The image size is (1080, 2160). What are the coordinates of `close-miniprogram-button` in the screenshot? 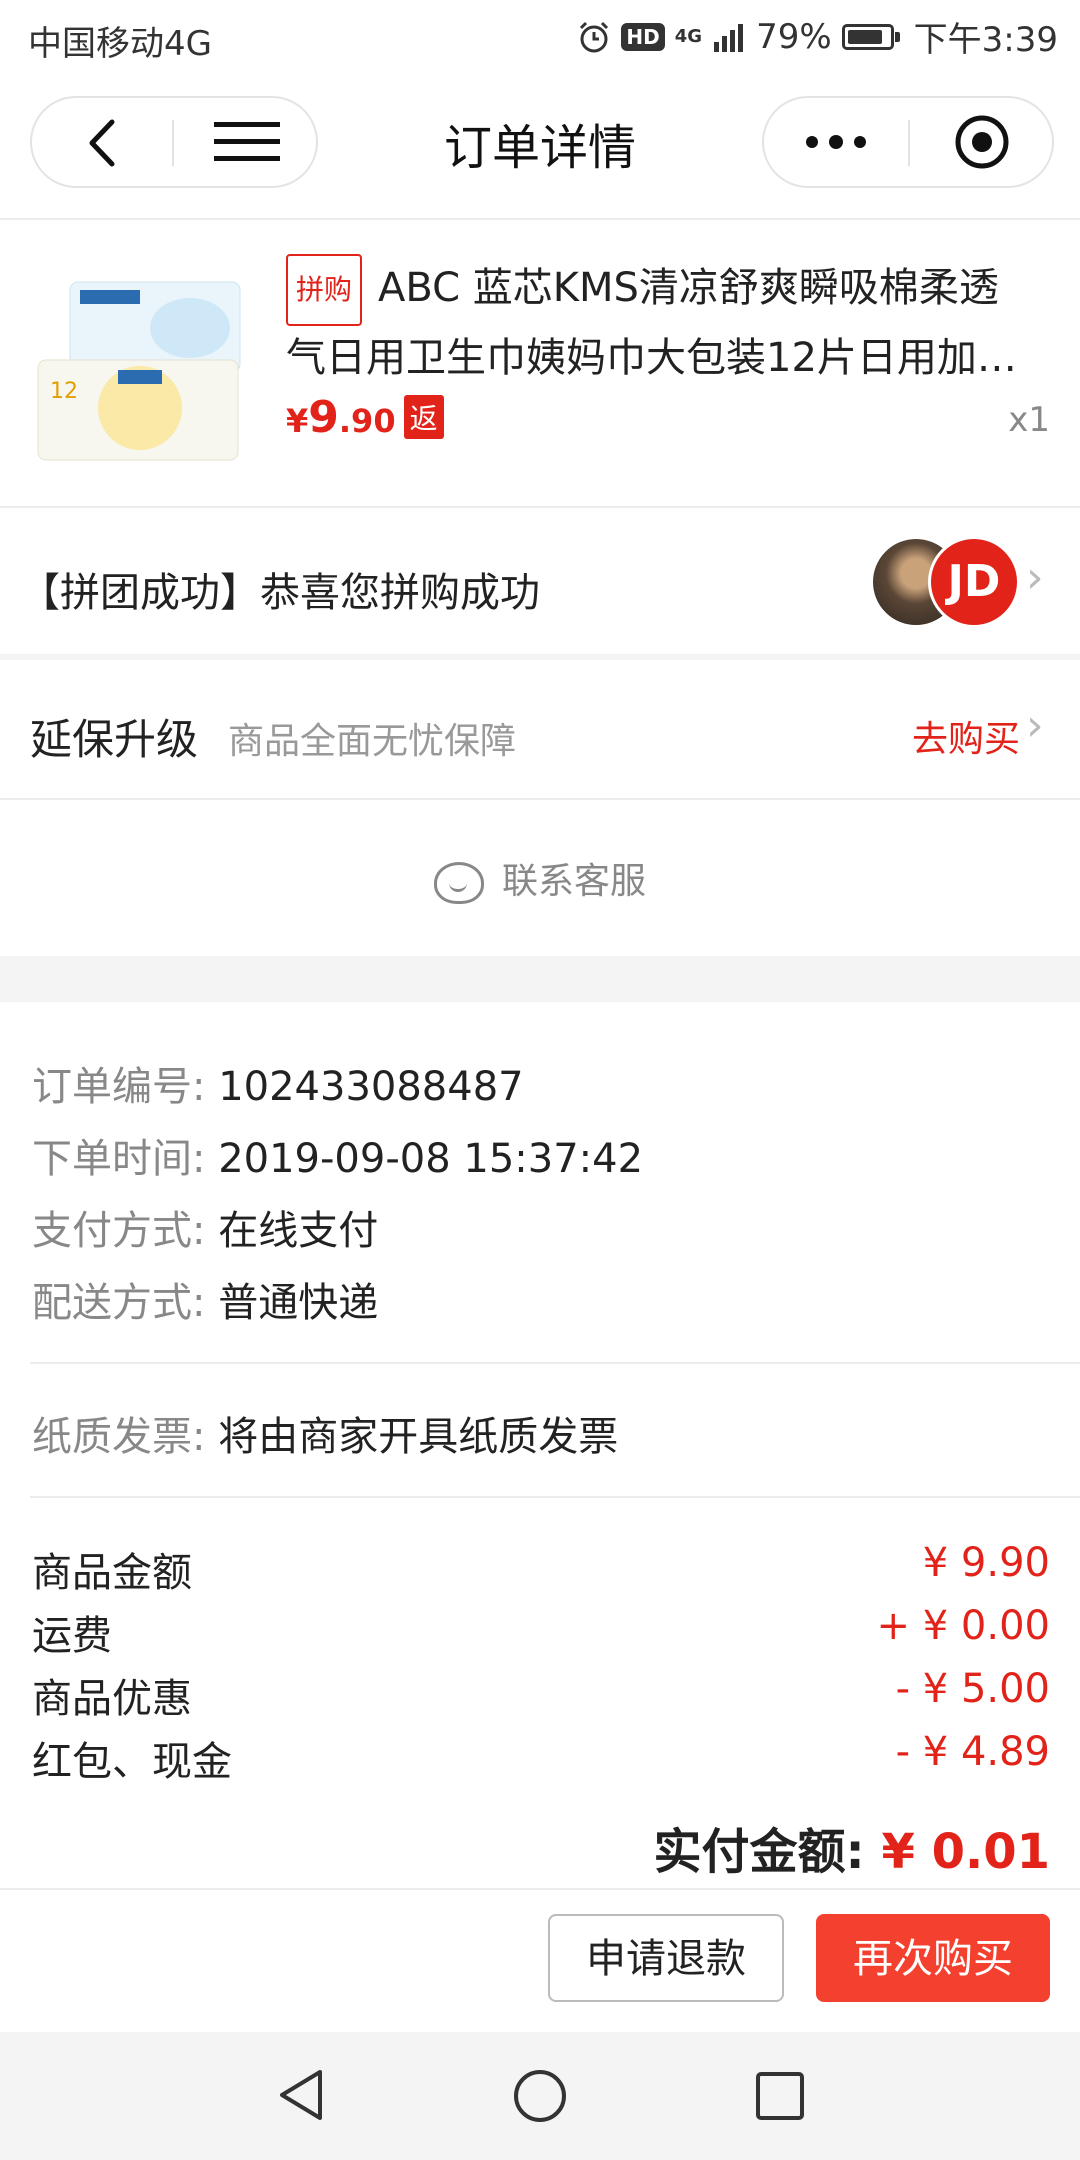 It's located at (982, 142).